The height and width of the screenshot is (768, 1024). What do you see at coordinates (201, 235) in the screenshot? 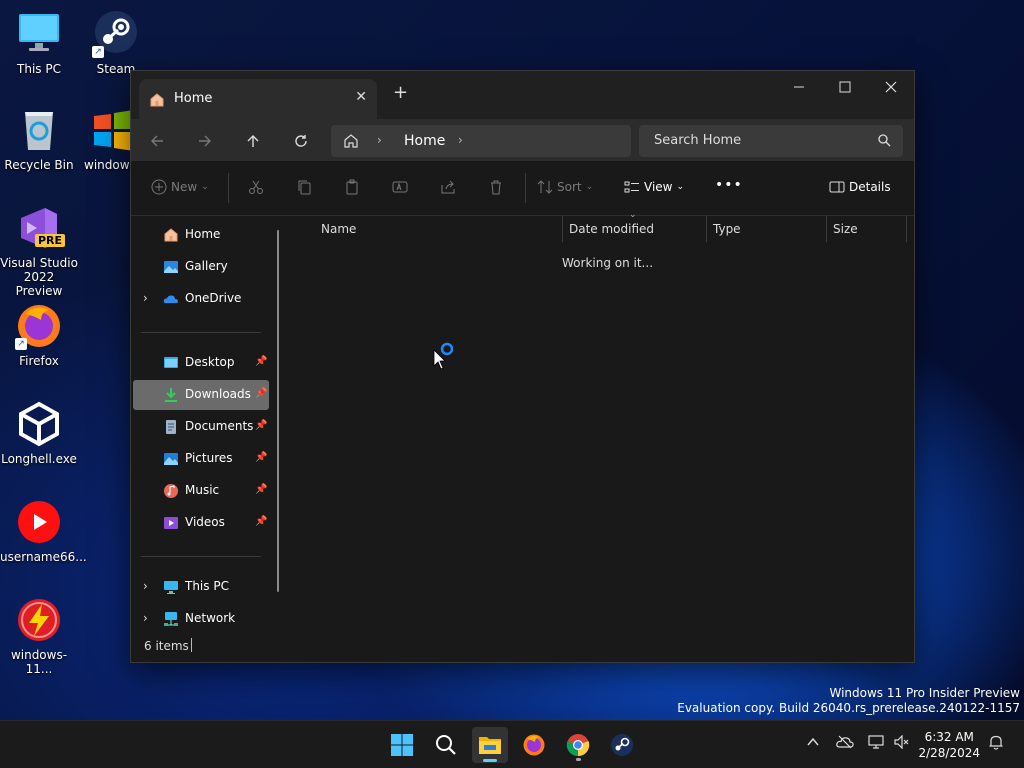
I see `sidebar-item-home: Home` at bounding box center [201, 235].